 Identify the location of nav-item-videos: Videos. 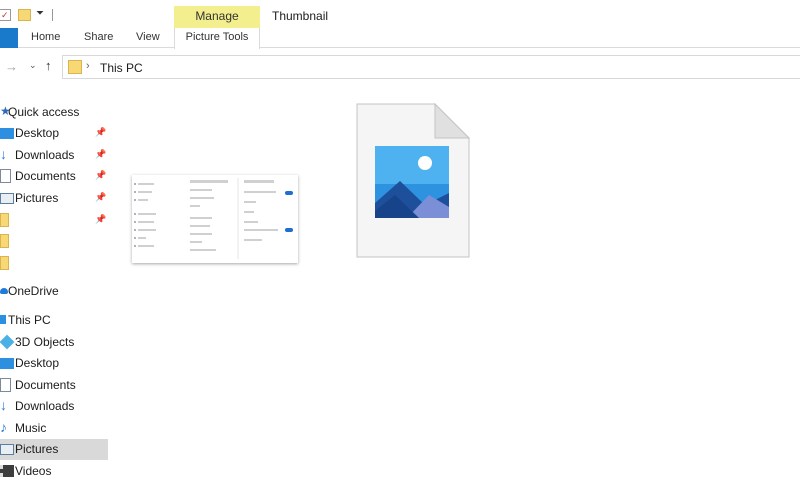
(54, 471).